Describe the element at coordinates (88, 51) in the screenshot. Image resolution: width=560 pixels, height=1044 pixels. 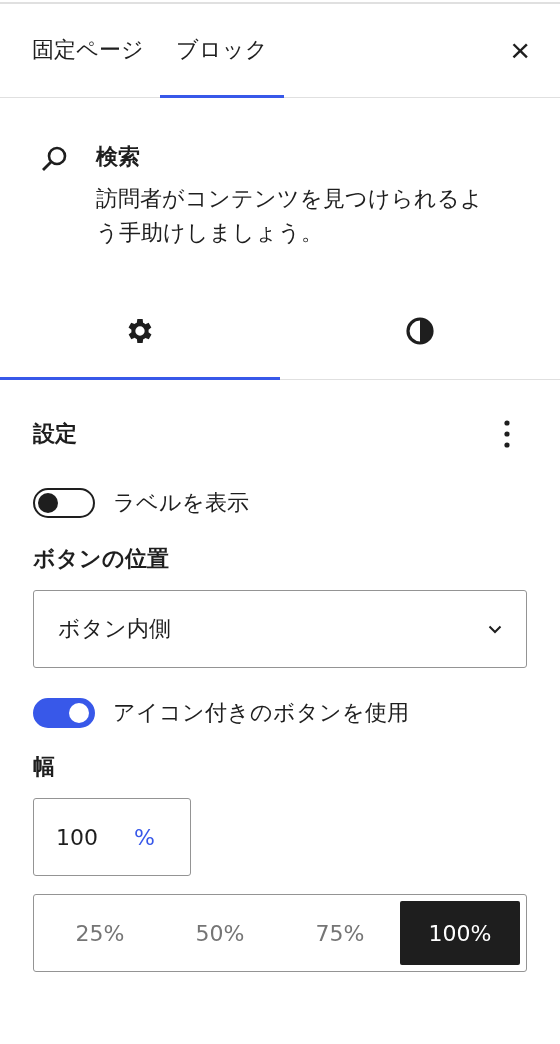
I see `sidebar-tab: 固定ページ` at that location.